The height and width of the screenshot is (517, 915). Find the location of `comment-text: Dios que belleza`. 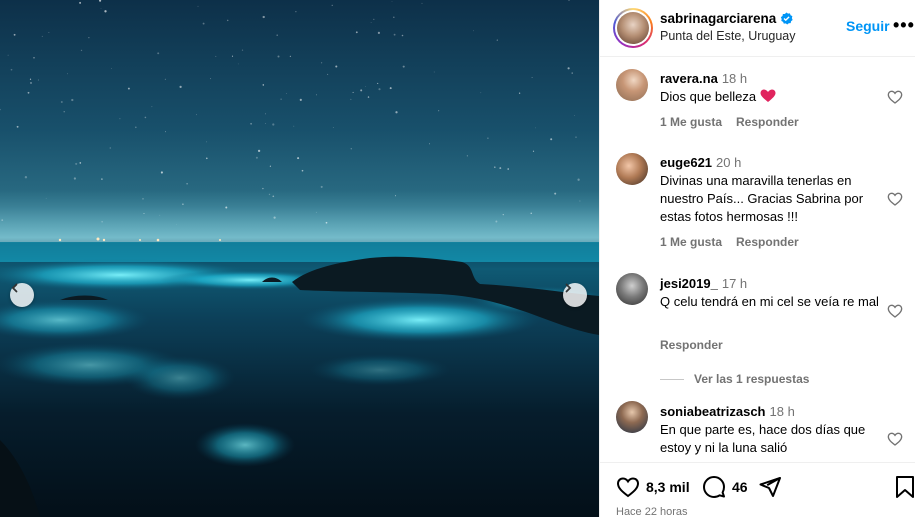

comment-text: Dios que belleza is located at coordinates (771, 97).